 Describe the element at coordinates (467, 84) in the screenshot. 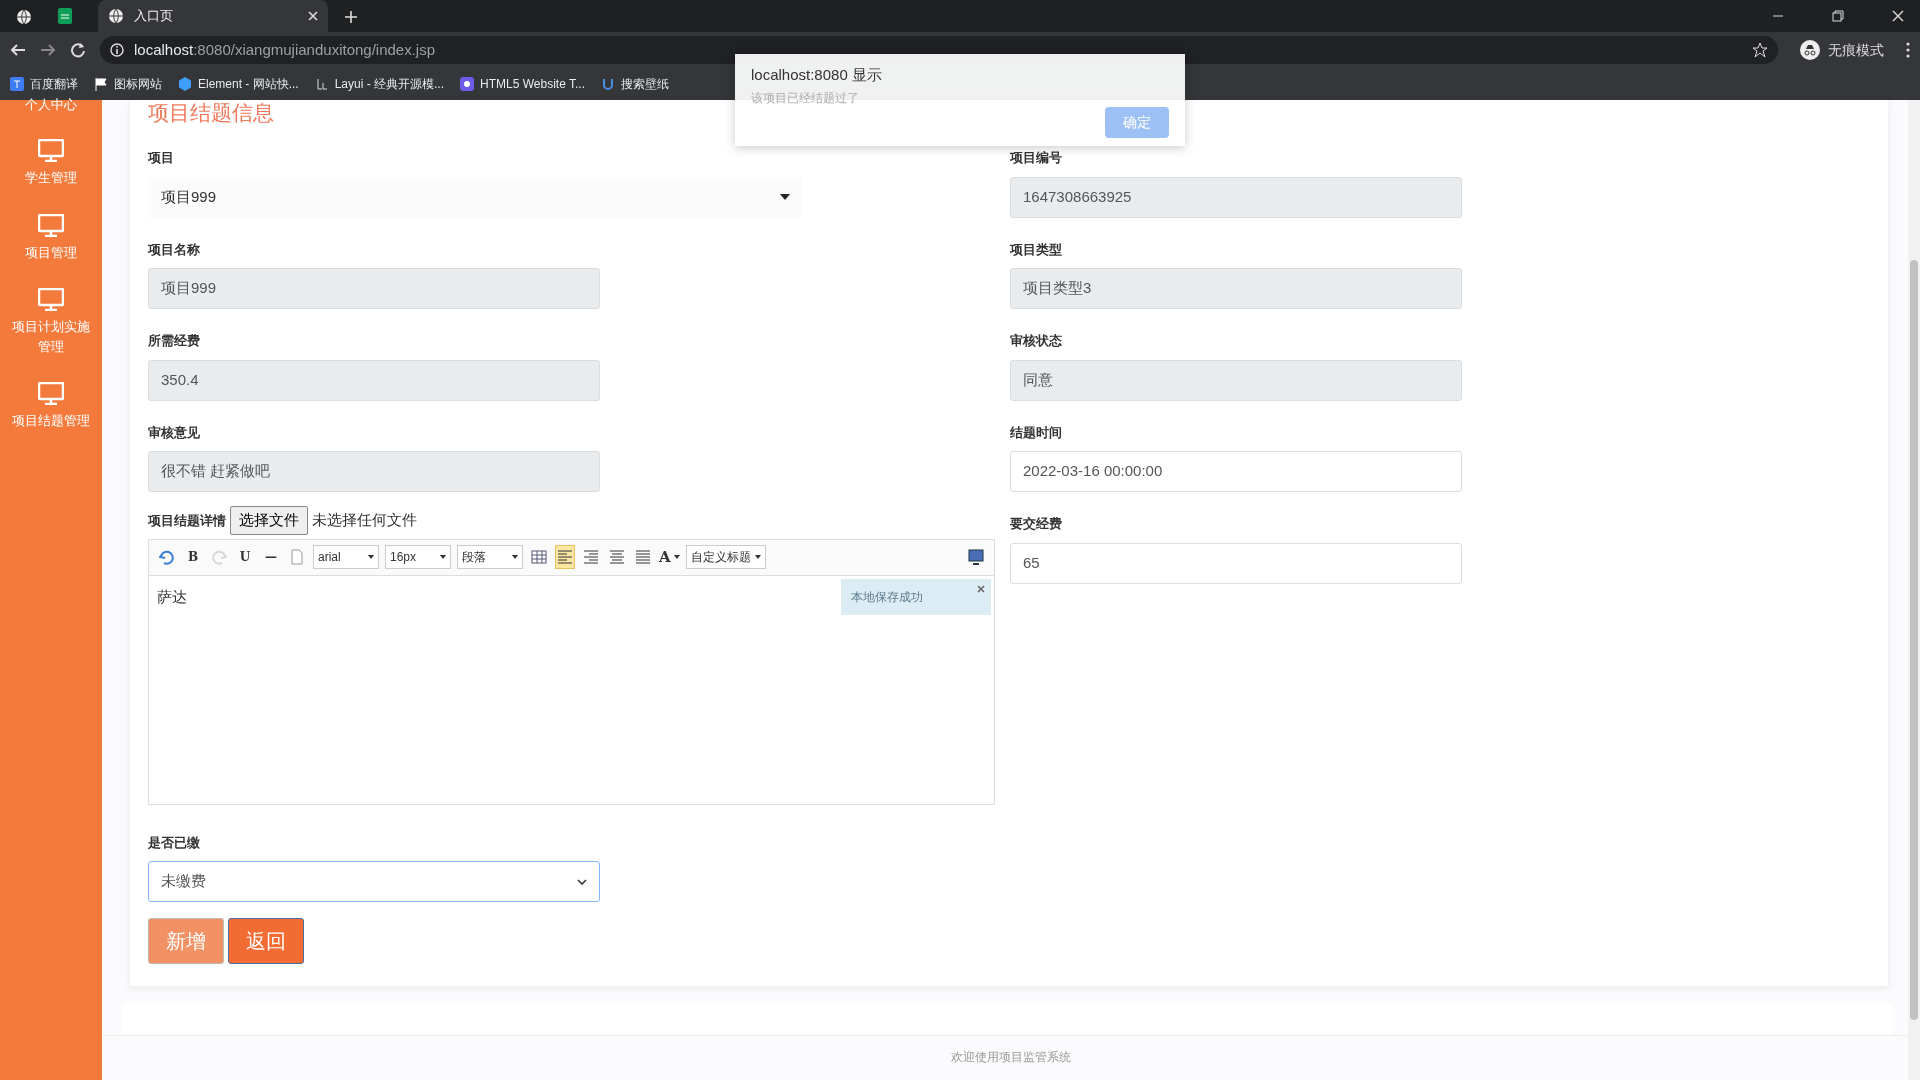

I see `square-icon` at that location.